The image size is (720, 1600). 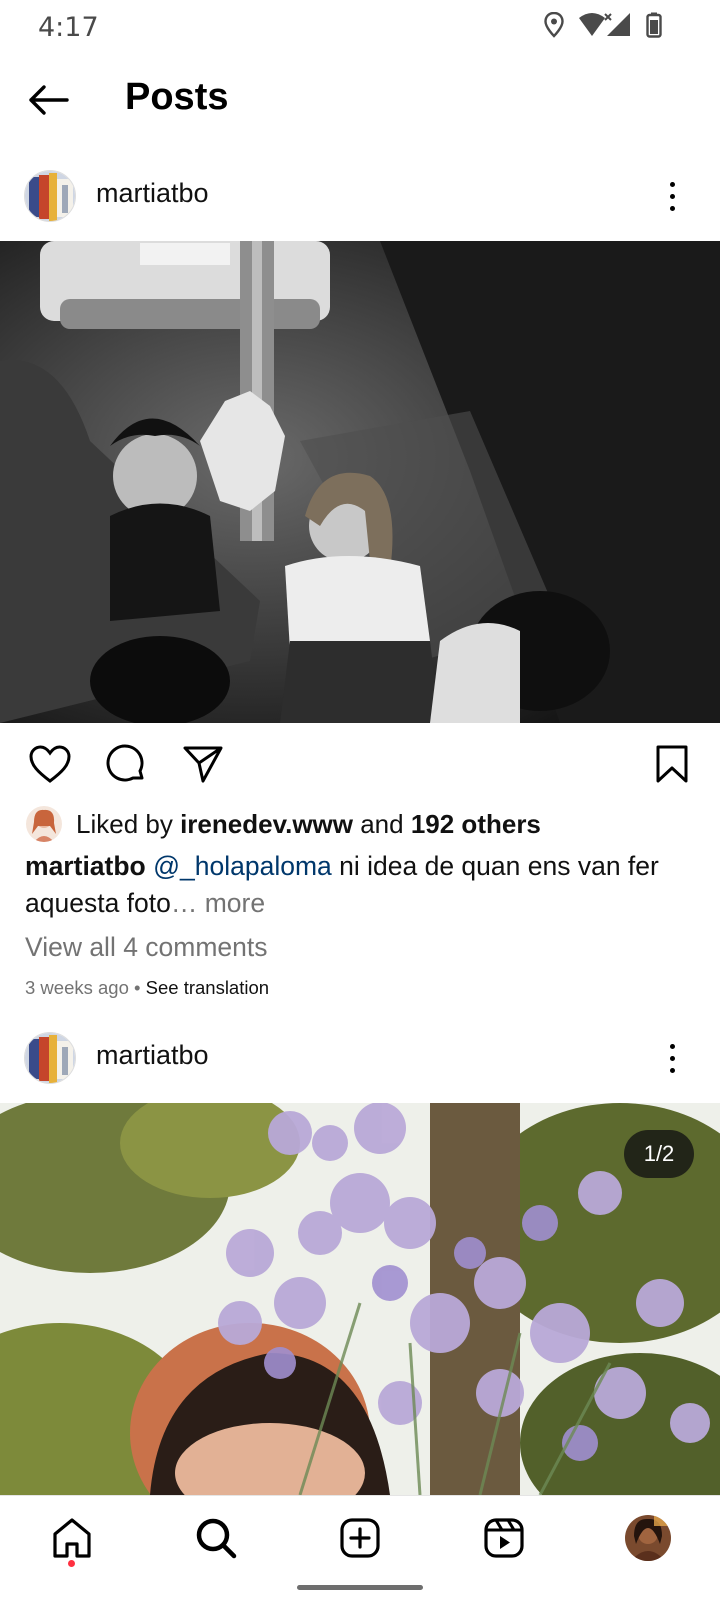 I want to click on bookmark-icon, so click(x=672, y=764).